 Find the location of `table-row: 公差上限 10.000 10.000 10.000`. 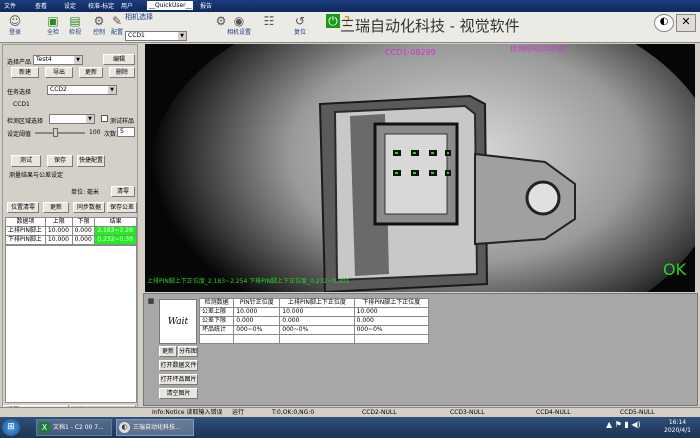

table-row: 公差上限 10.000 10.000 10.000 is located at coordinates (314, 312).